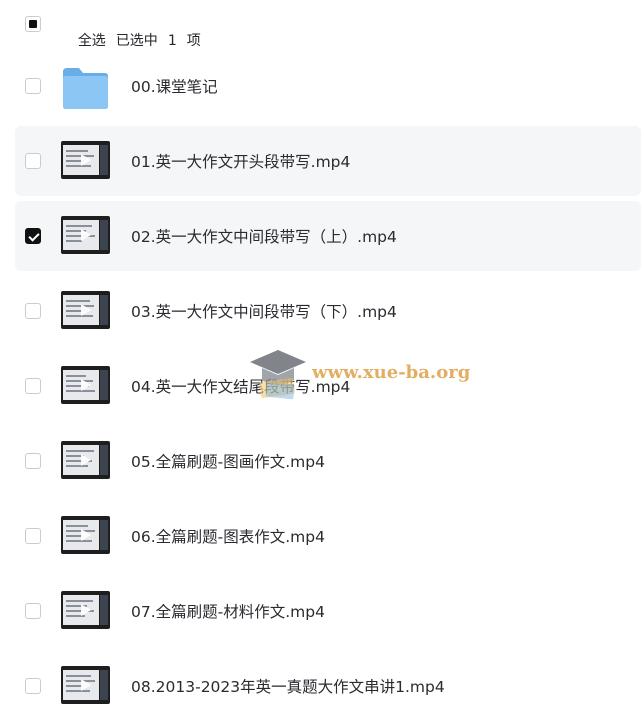 This screenshot has width=641, height=721. I want to click on selected-unit: 项, so click(193, 41).